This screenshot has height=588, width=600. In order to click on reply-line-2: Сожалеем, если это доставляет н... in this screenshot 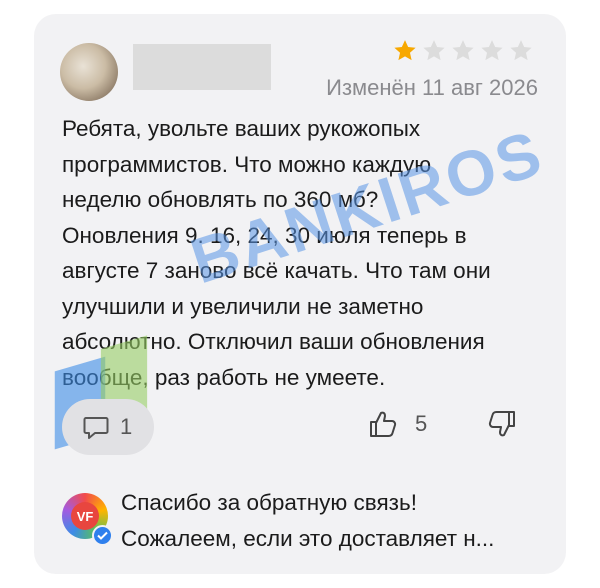, I will do `click(308, 538)`.